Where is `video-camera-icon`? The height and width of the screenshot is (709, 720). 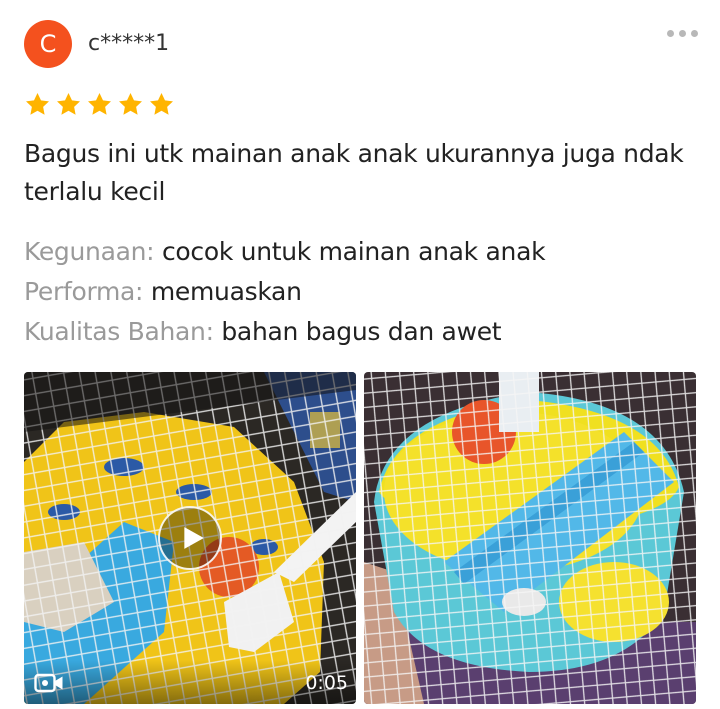 video-camera-icon is located at coordinates (48, 683).